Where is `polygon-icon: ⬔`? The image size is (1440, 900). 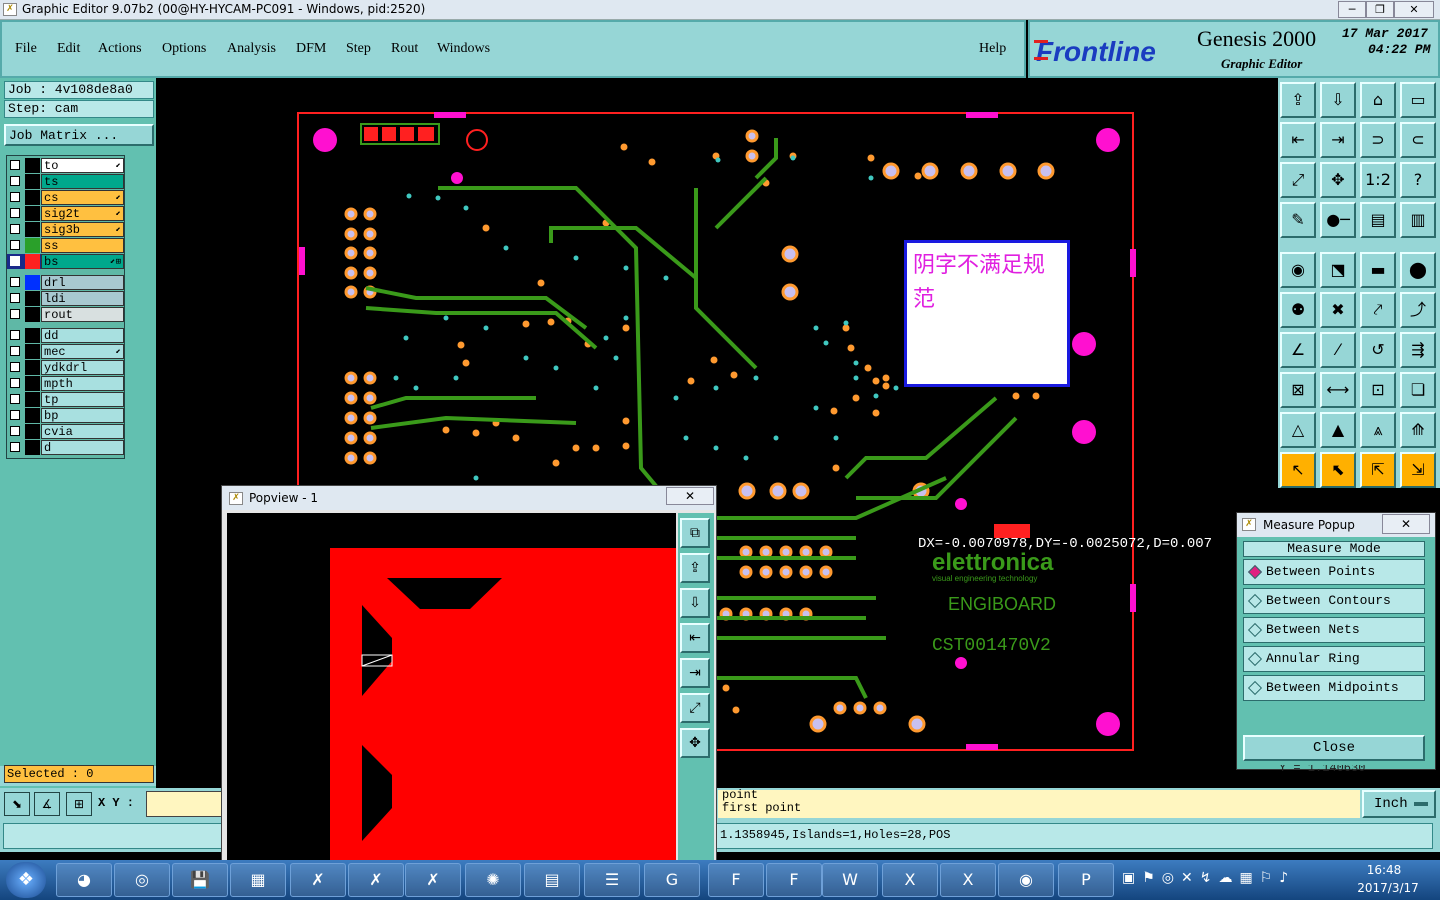
polygon-icon: ⬔ is located at coordinates (1338, 270).